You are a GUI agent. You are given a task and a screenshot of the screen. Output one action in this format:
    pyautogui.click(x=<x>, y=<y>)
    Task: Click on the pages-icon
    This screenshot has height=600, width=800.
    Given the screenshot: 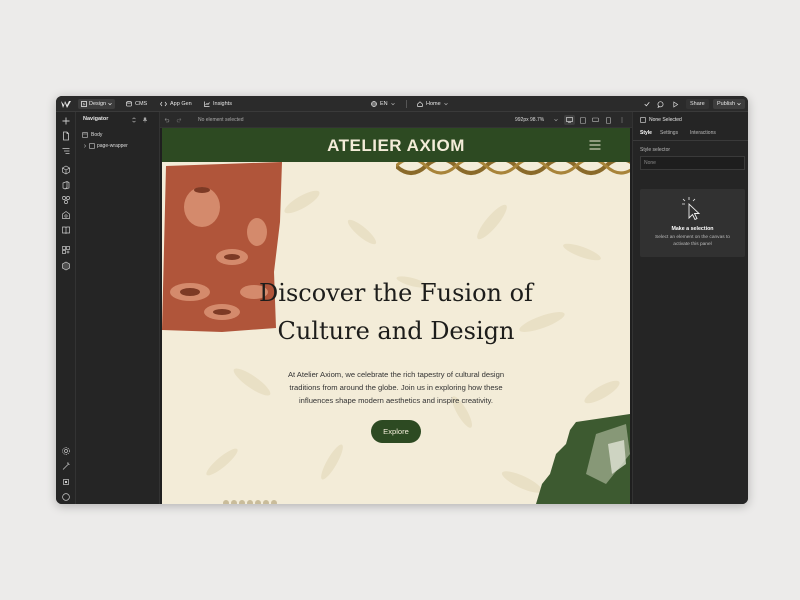 What is the action you would take?
    pyautogui.click(x=66, y=136)
    